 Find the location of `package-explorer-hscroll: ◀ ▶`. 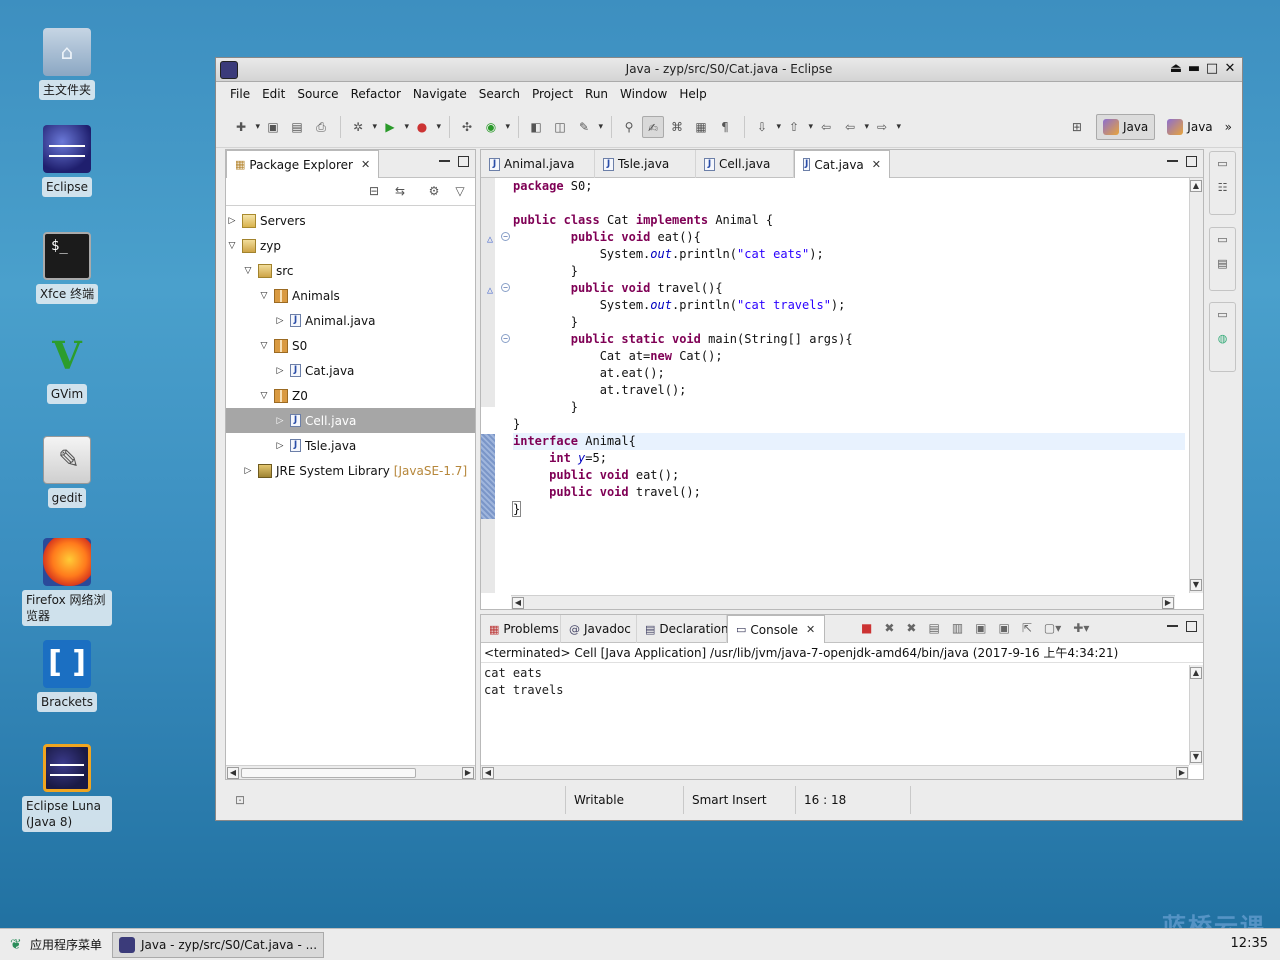

package-explorer-hscroll: ◀ ▶ is located at coordinates (350, 772).